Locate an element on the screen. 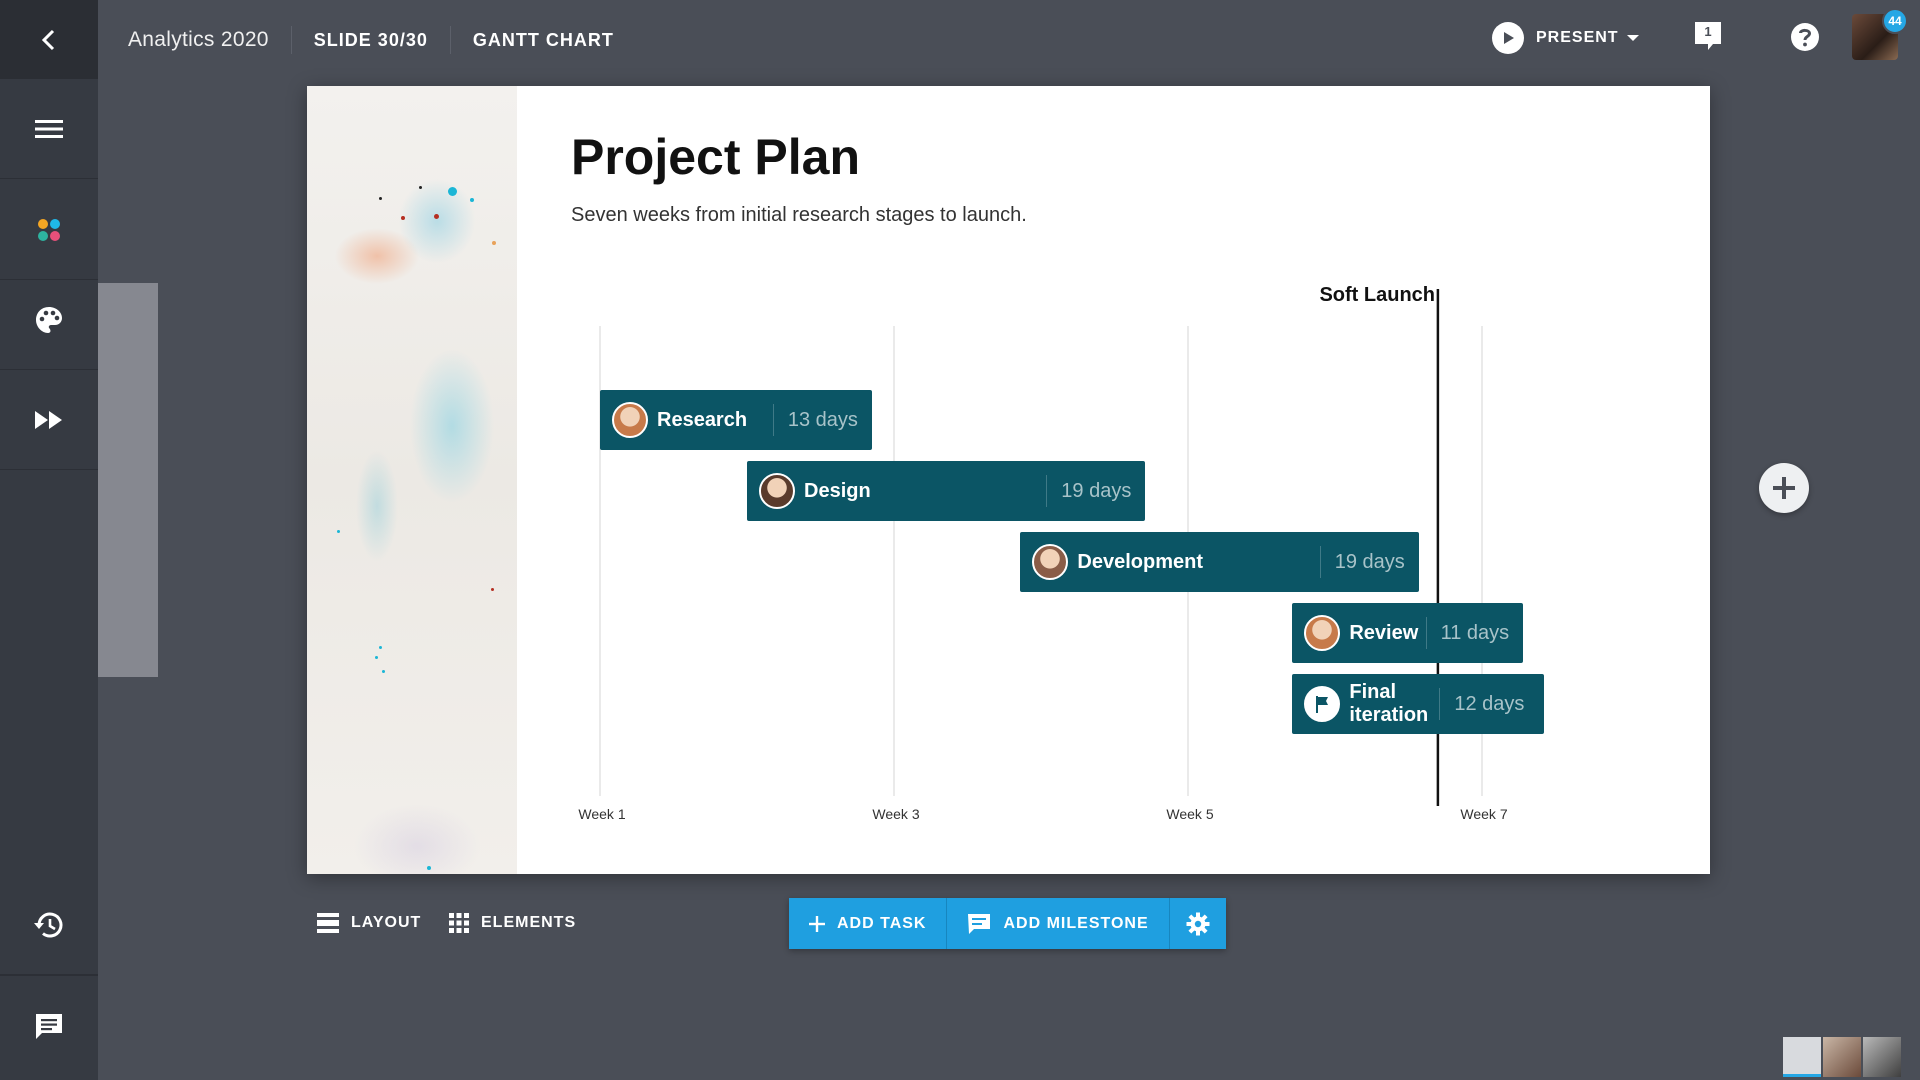  task-bar: Development 19 days is located at coordinates (1219, 562).